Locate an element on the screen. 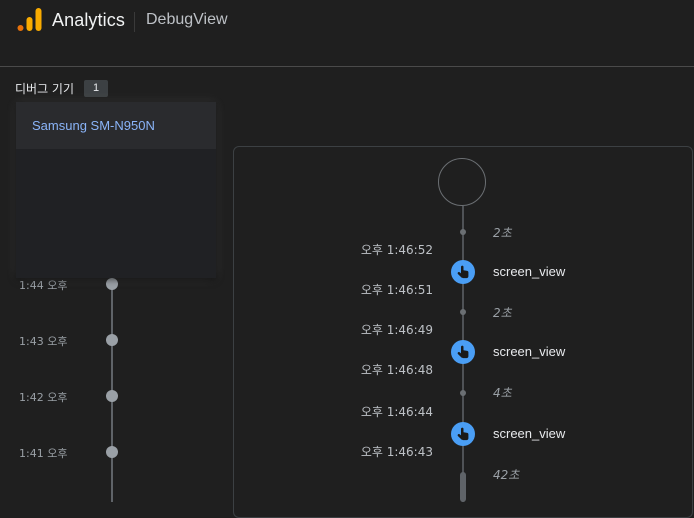  minute-row: 1:43 오후 is located at coordinates (65, 341).